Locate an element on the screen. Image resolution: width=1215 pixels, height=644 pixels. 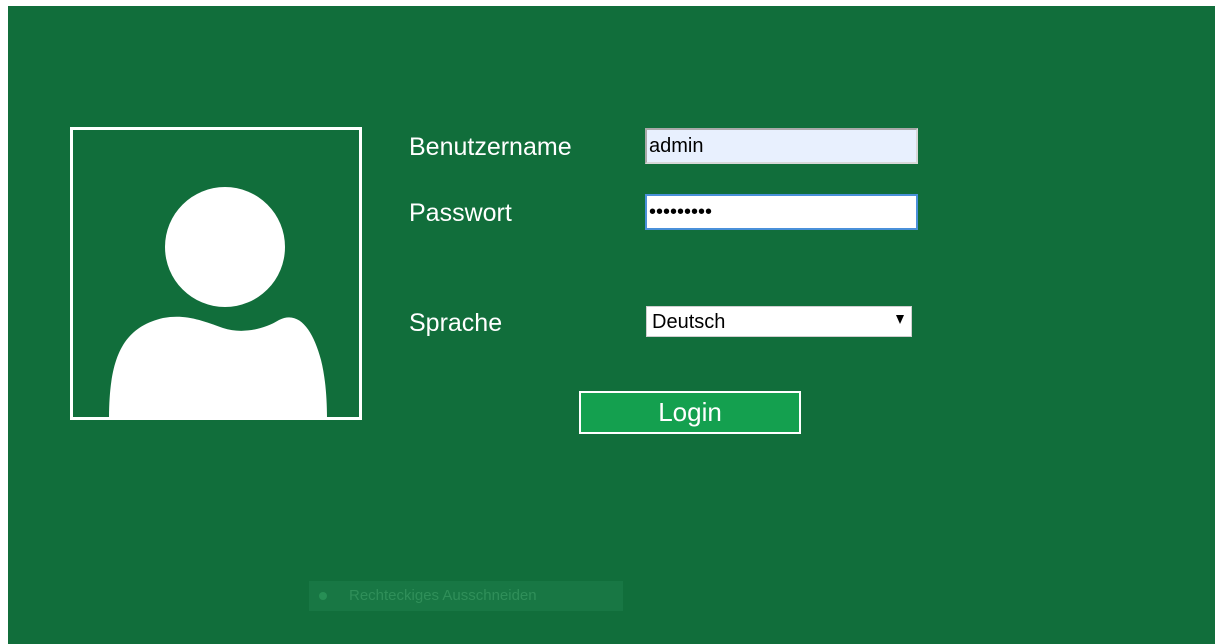
language-select-value: Deutsch is located at coordinates (689, 322).